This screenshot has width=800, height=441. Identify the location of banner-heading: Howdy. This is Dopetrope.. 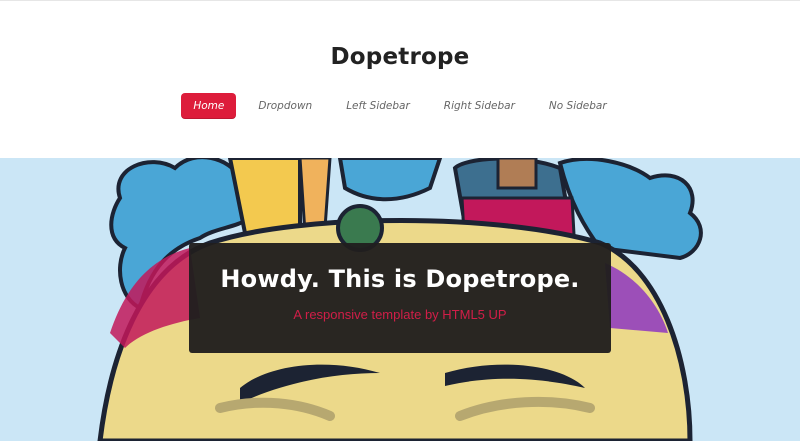
(400, 279).